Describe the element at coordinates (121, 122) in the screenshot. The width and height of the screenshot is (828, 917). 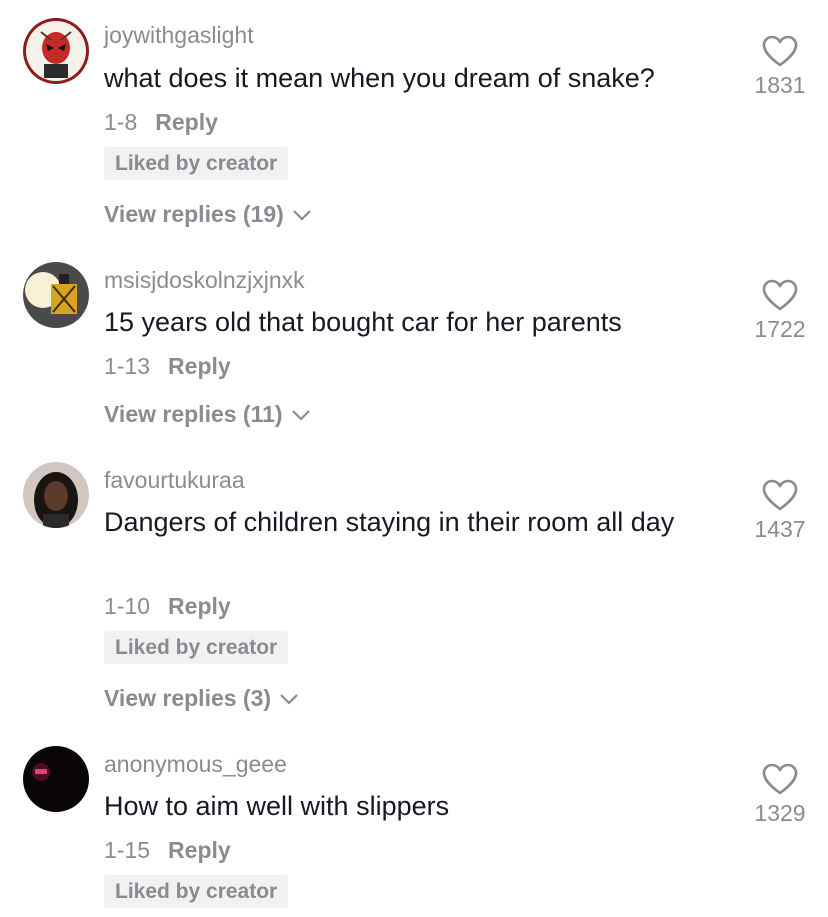
I see `comment-date: 1-8` at that location.